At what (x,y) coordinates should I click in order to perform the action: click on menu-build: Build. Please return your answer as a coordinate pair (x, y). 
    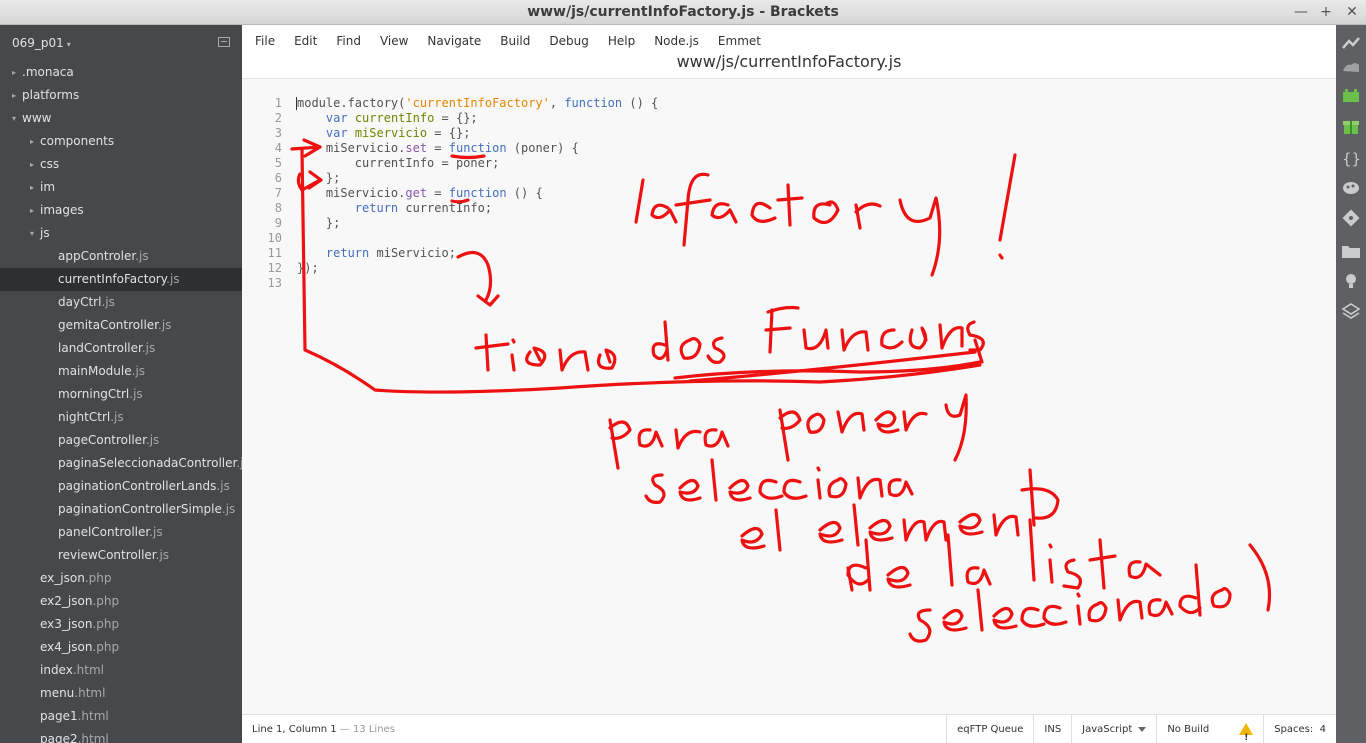
    Looking at the image, I should click on (515, 41).